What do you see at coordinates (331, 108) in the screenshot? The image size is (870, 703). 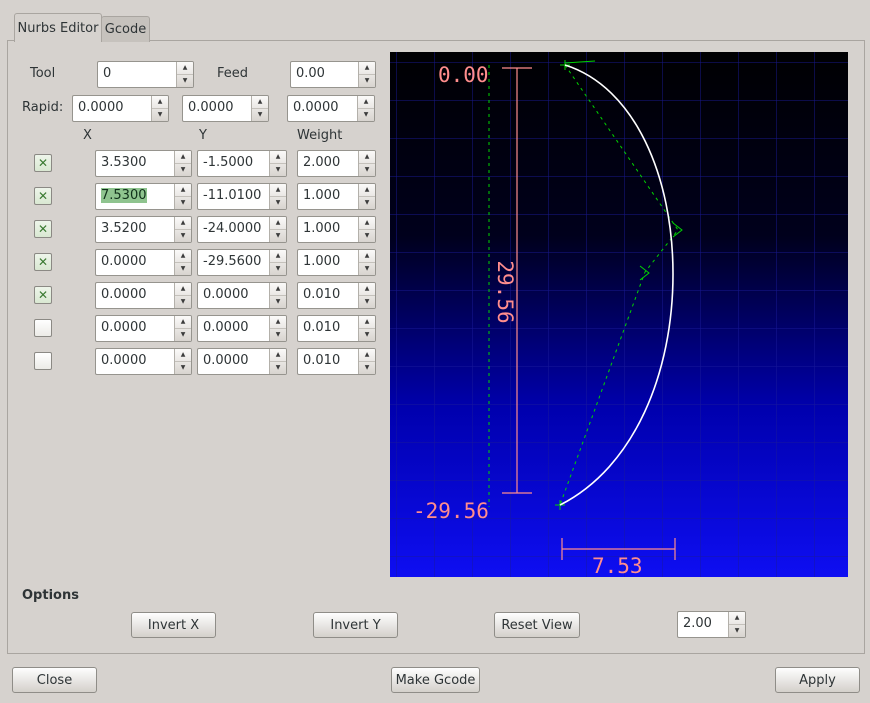 I see `rapid-z-input: 0.0000 ▲ ▼` at bounding box center [331, 108].